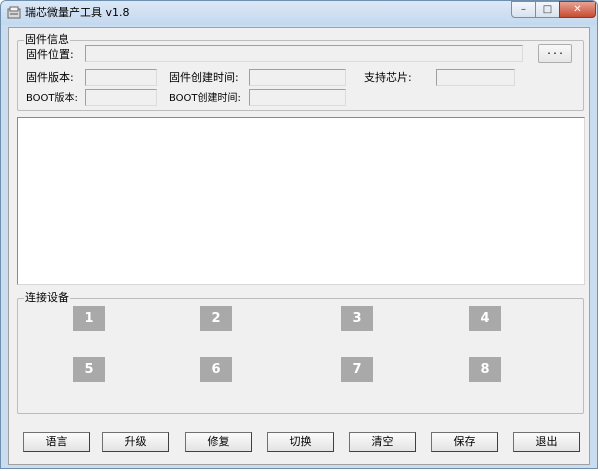 This screenshot has height=471, width=600. Describe the element at coordinates (77, 12) in the screenshot. I see `window-title: 瑞芯微量产工具 v1.8` at that location.